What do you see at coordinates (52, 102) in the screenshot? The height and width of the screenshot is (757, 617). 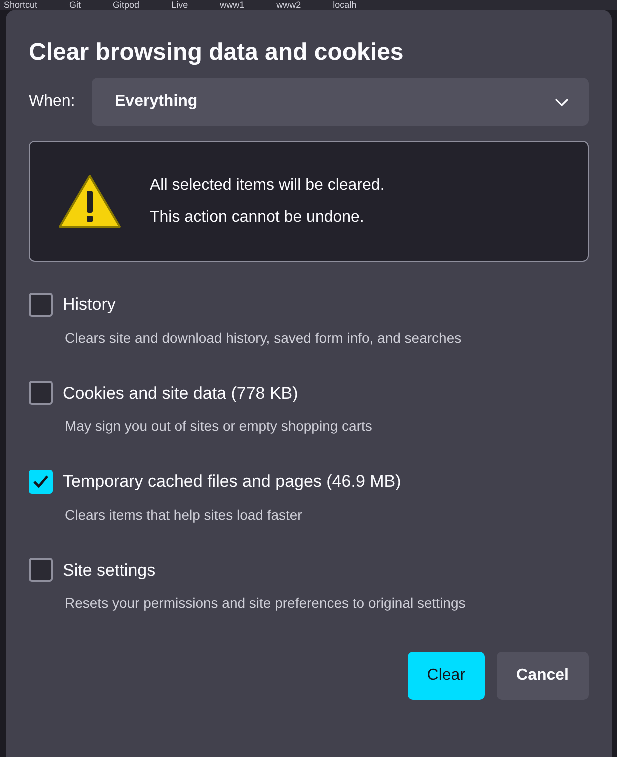 I see `when-label: When:` at bounding box center [52, 102].